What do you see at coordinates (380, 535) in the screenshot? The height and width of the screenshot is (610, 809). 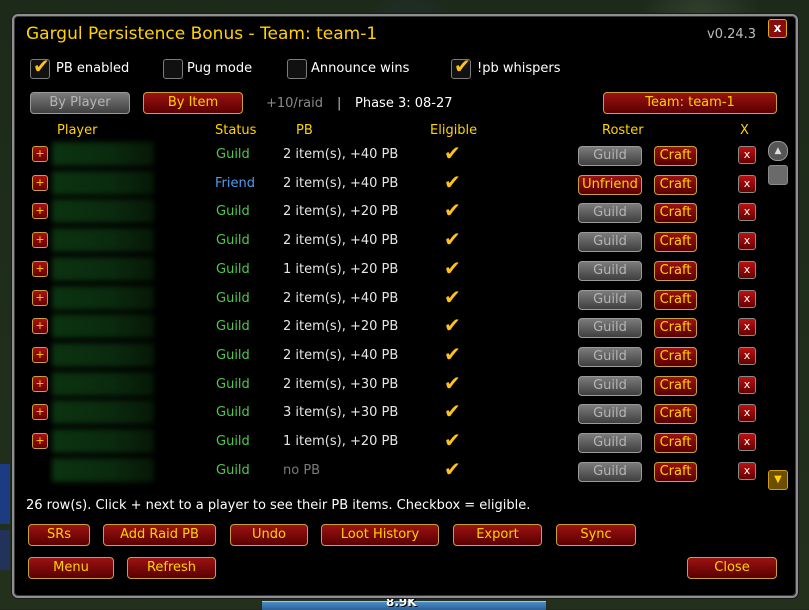 I see `loot-history-button: Loot History` at bounding box center [380, 535].